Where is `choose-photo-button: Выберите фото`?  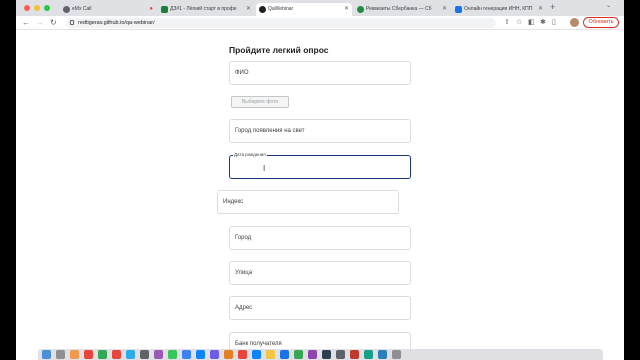 choose-photo-button: Выберите фото is located at coordinates (260, 102).